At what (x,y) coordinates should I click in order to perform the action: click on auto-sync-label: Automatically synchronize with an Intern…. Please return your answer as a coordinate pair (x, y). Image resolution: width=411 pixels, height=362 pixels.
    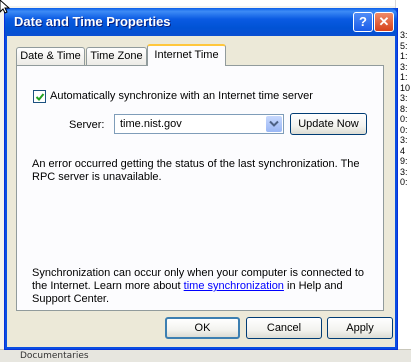
    Looking at the image, I should click on (181, 96).